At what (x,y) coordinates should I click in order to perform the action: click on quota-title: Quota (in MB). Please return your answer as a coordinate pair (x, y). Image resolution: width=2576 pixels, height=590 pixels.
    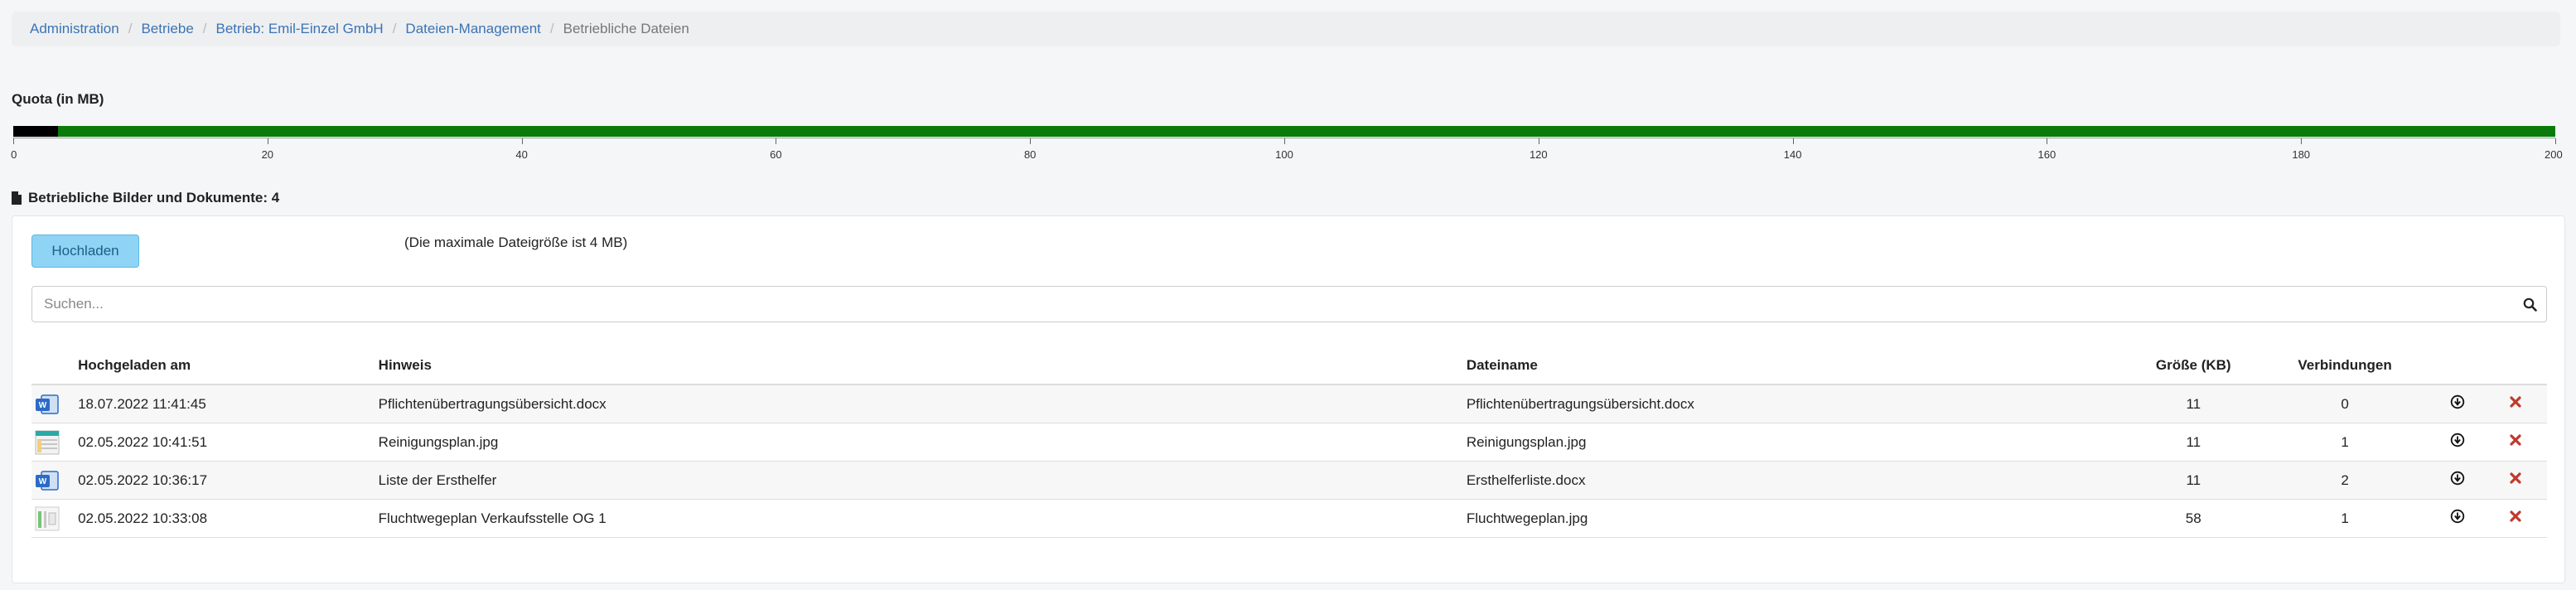
    Looking at the image, I should click on (58, 99).